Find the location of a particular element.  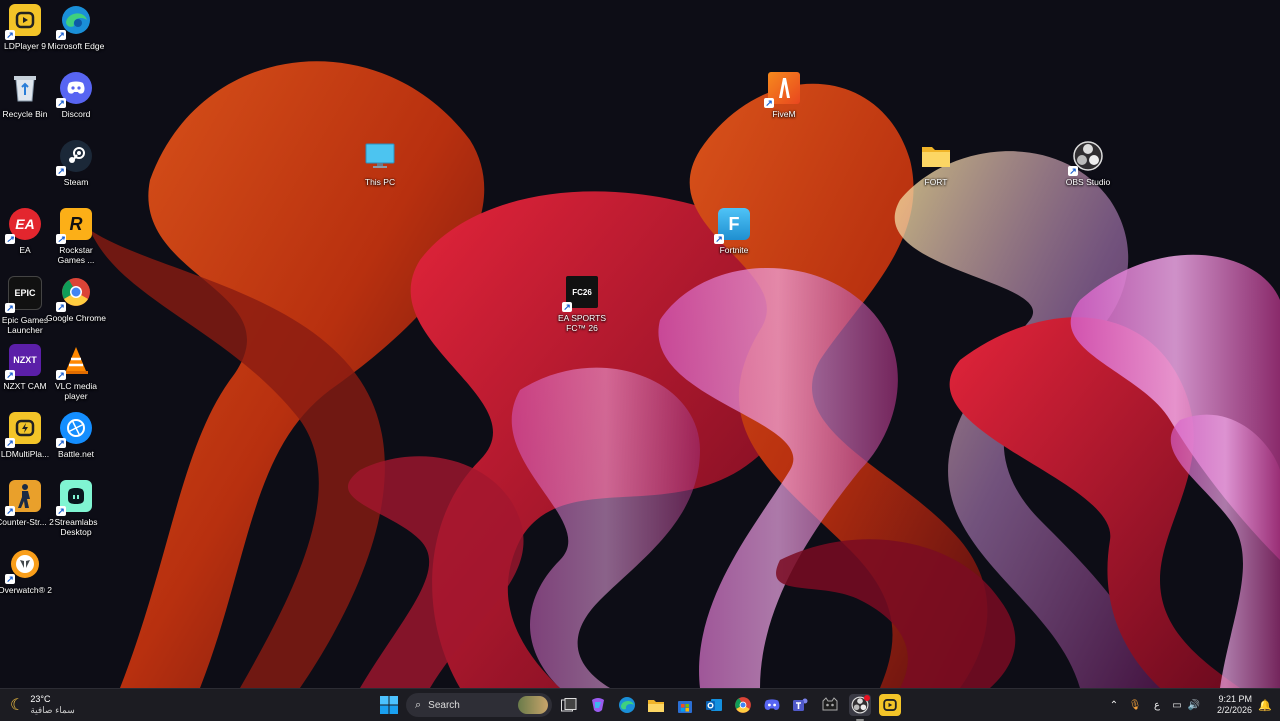

desktop-icon-label: Fortnite is located at coordinates (734, 250).